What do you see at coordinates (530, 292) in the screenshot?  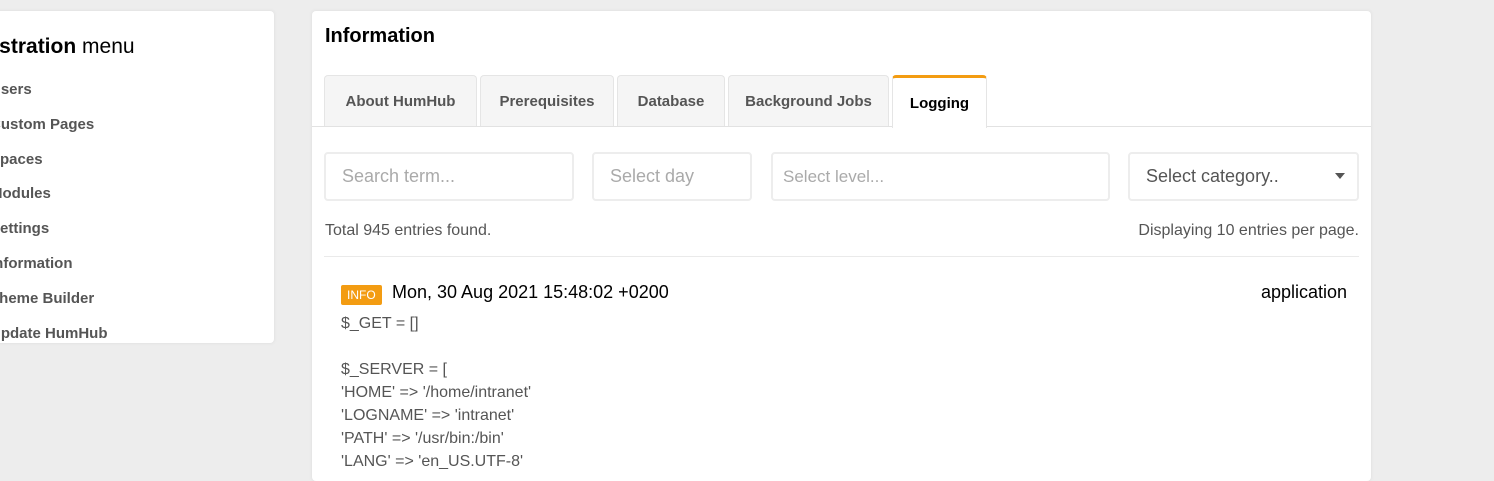 I see `log-entry-date: Mon, 30 Aug 2021 15:48:02 +0200` at bounding box center [530, 292].